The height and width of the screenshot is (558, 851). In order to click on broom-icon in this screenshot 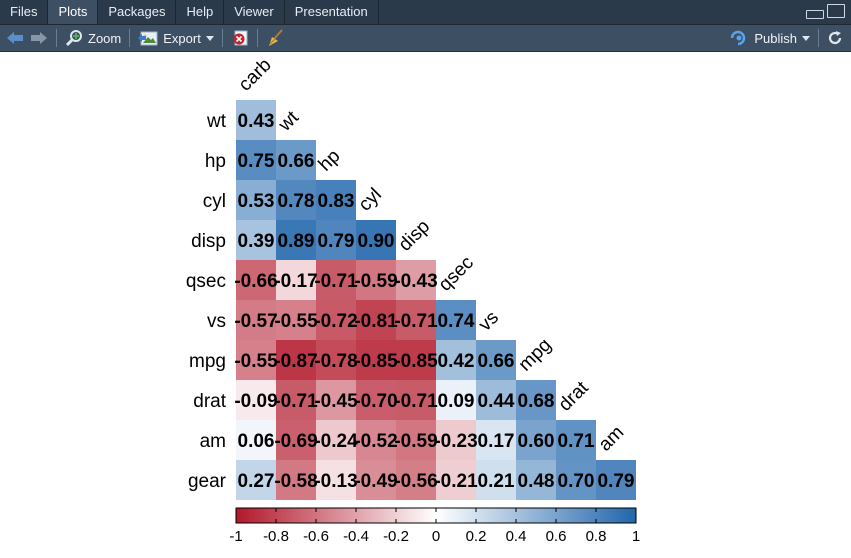, I will do `click(275, 37)`.